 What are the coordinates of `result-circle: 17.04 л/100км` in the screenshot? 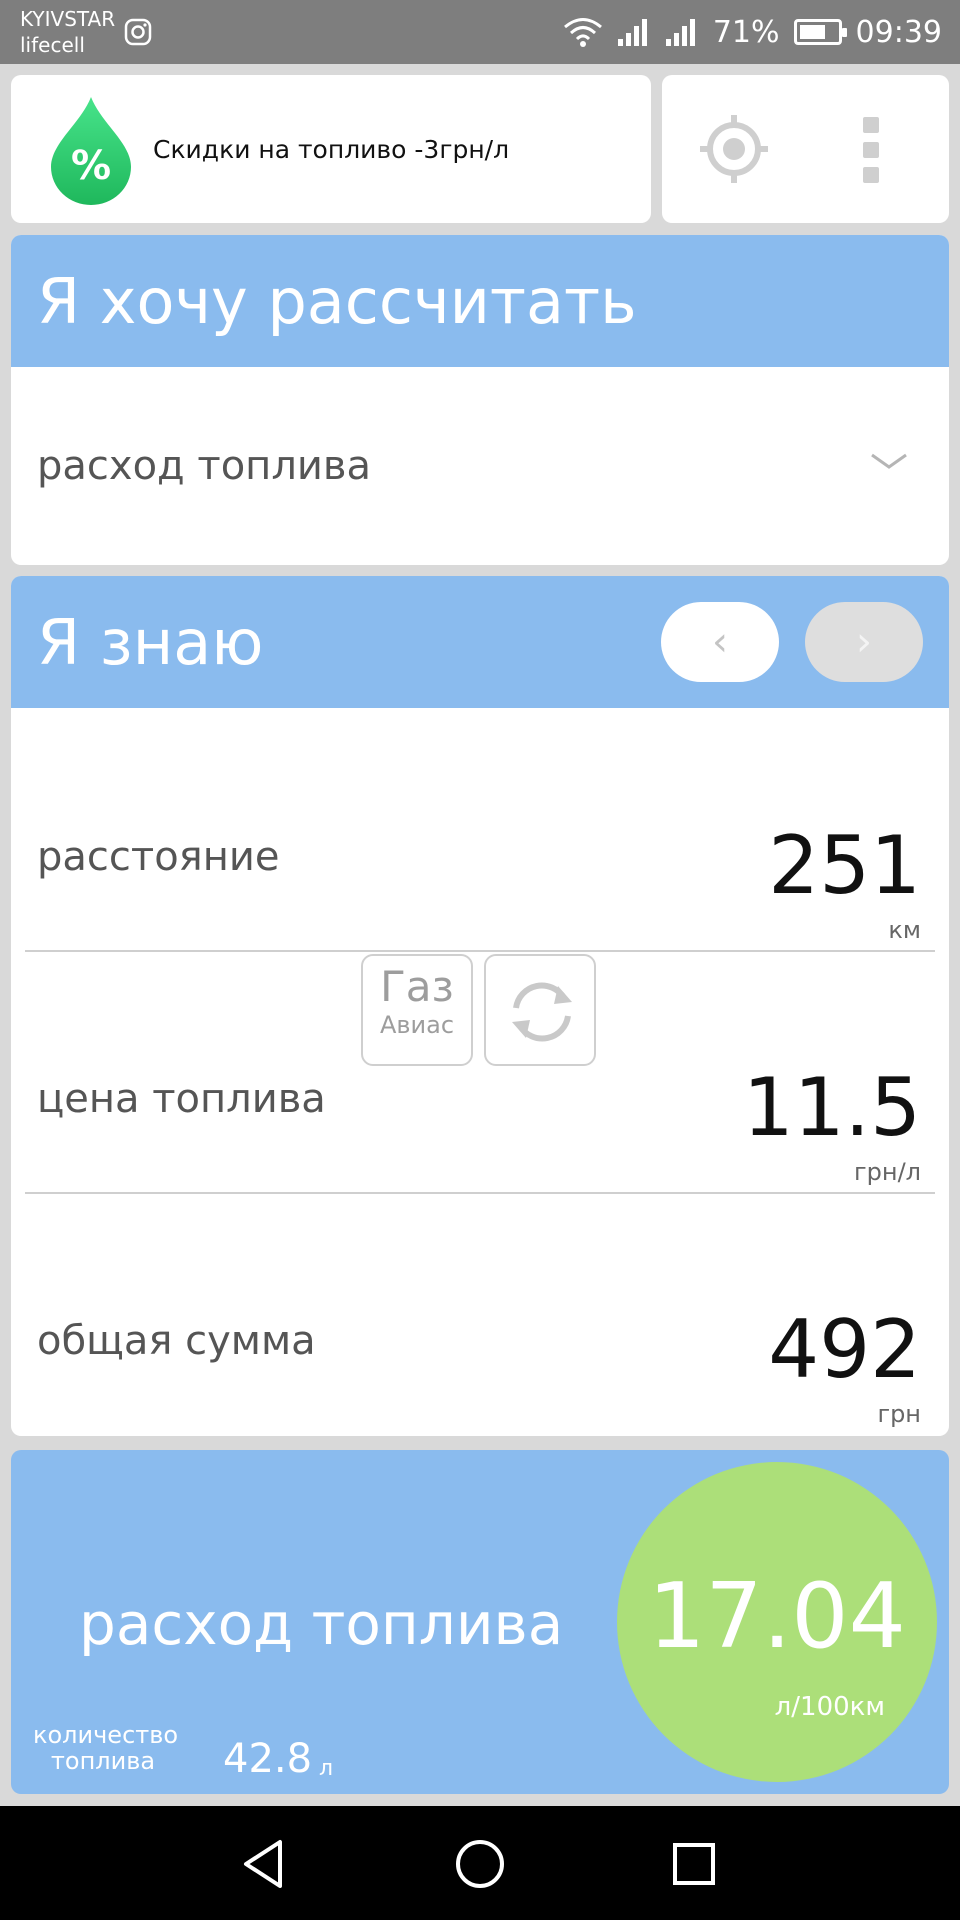 It's located at (777, 1622).